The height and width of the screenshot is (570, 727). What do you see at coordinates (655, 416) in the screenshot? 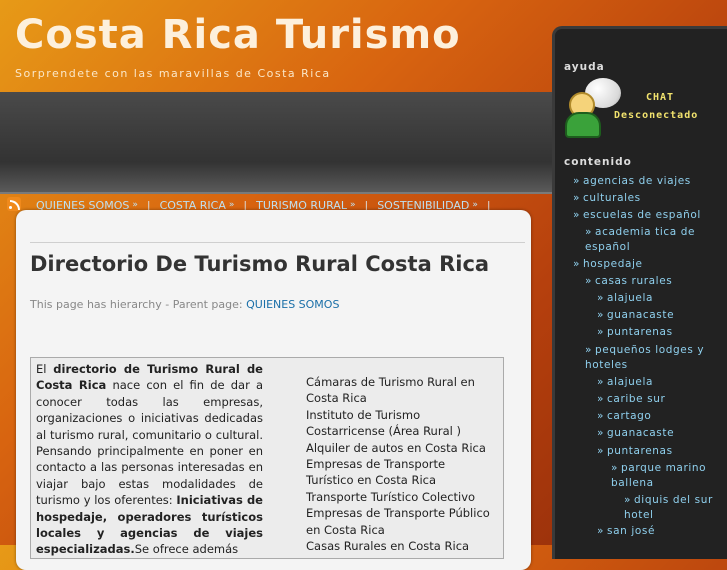
I see `sidebar-item-cartago: » cartago` at bounding box center [655, 416].